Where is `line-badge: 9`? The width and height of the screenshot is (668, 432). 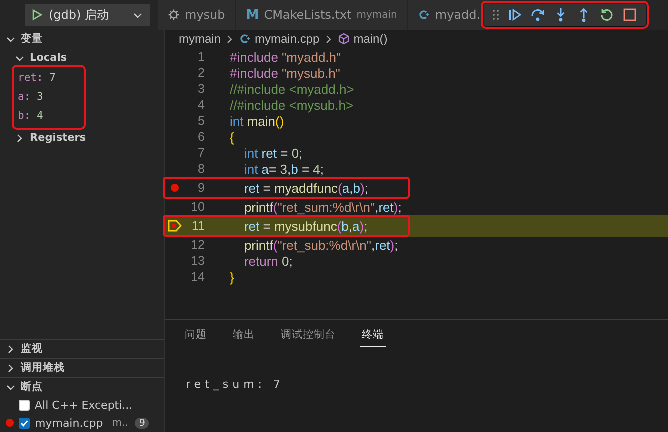 line-badge: 9 is located at coordinates (142, 423).